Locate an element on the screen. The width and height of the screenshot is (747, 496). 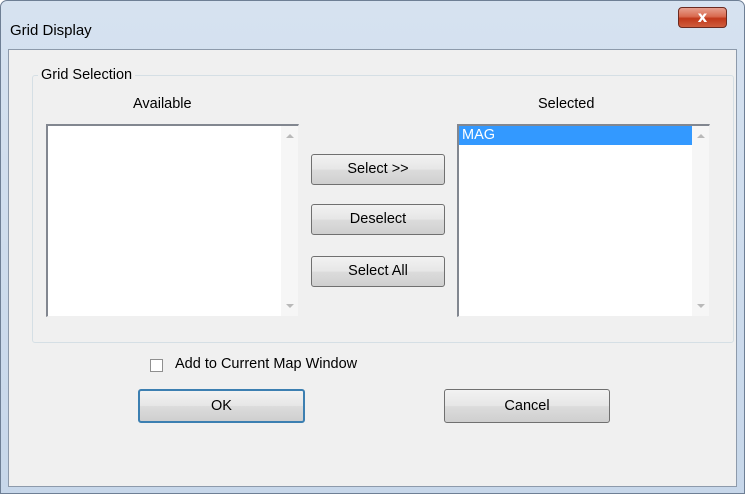
available-label: Available is located at coordinates (162, 104).